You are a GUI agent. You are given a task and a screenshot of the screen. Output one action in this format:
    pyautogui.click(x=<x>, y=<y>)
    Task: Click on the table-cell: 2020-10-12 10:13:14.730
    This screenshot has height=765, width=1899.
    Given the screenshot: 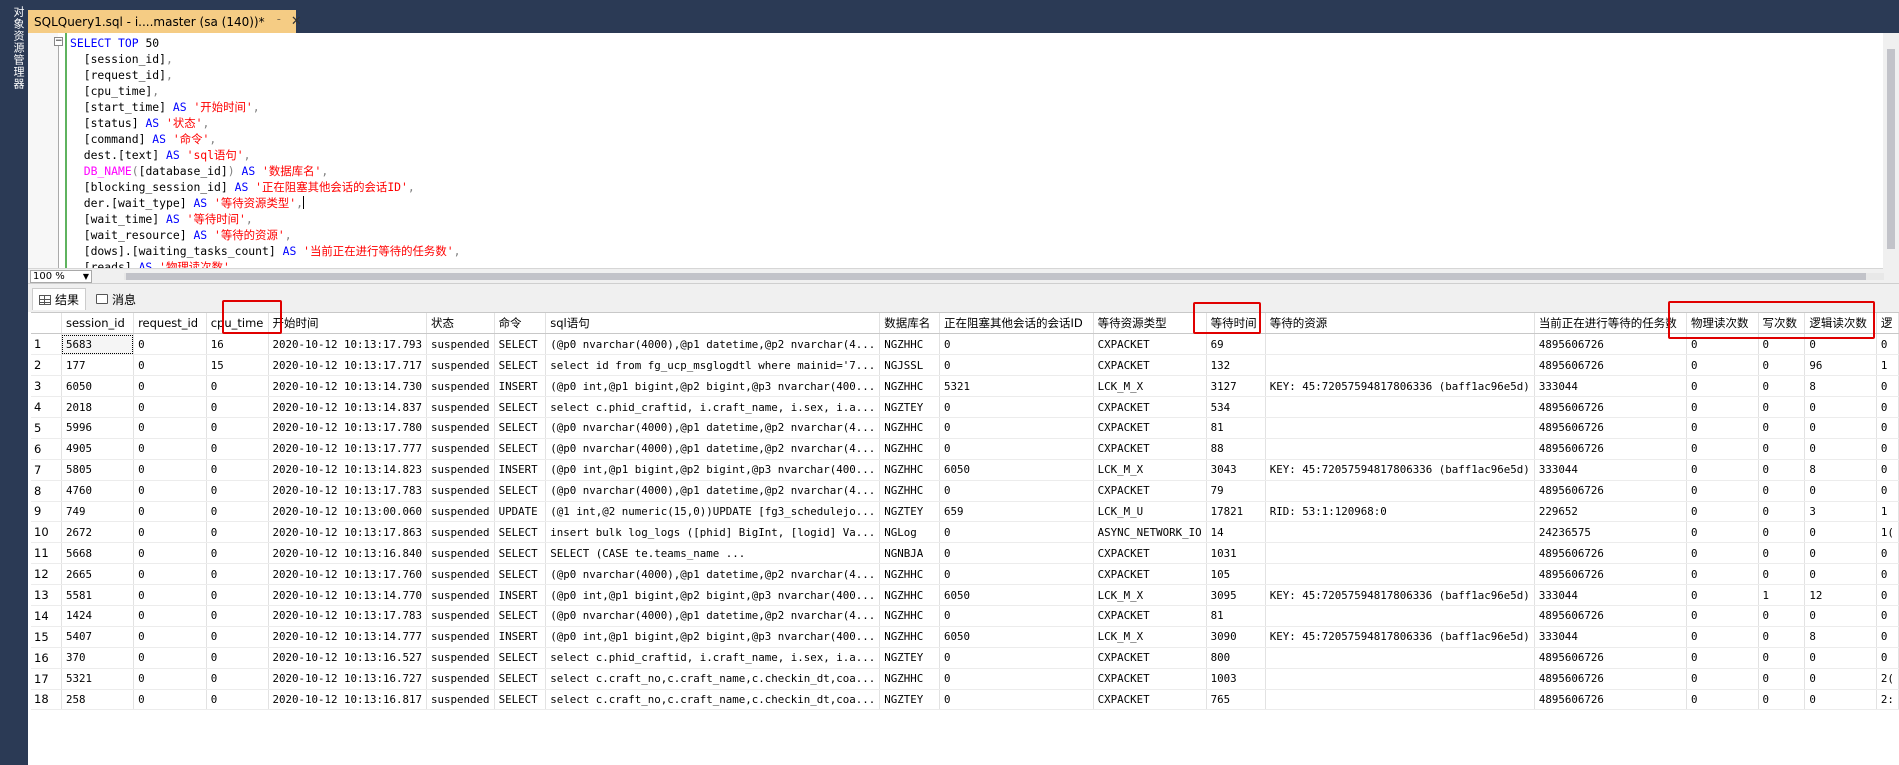 What is the action you would take?
    pyautogui.click(x=348, y=386)
    